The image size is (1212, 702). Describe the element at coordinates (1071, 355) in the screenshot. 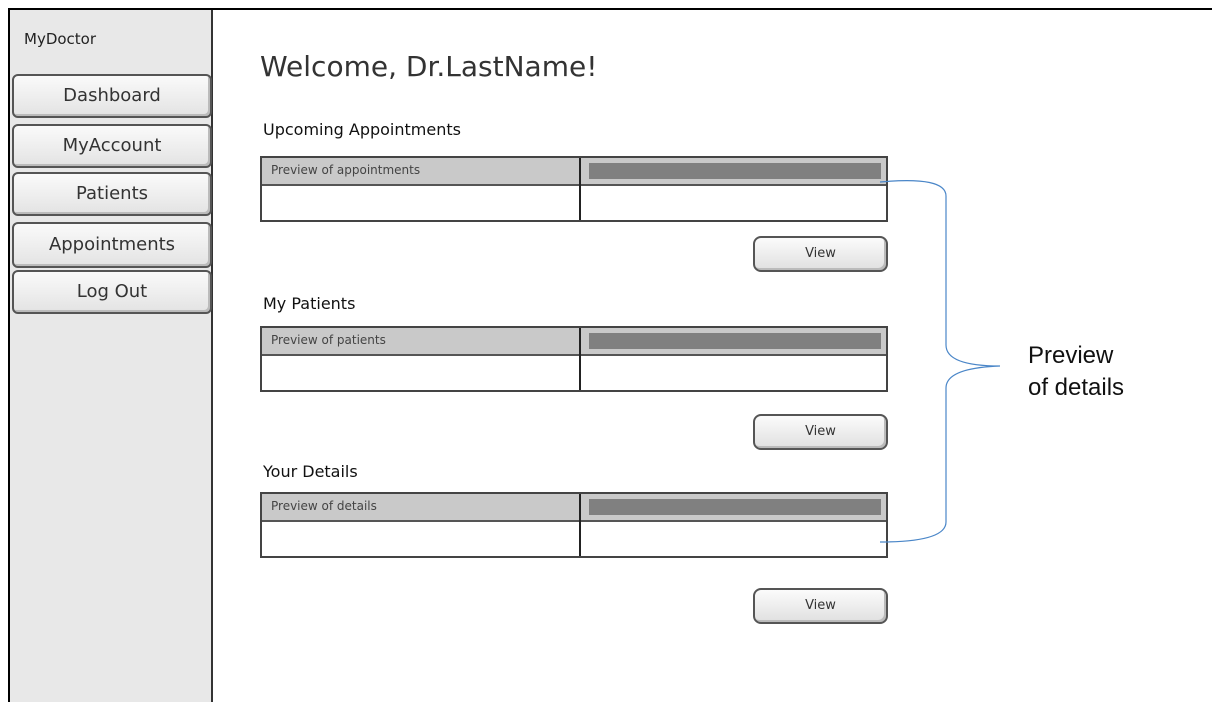

I see `annotation-line-1: Preview` at that location.